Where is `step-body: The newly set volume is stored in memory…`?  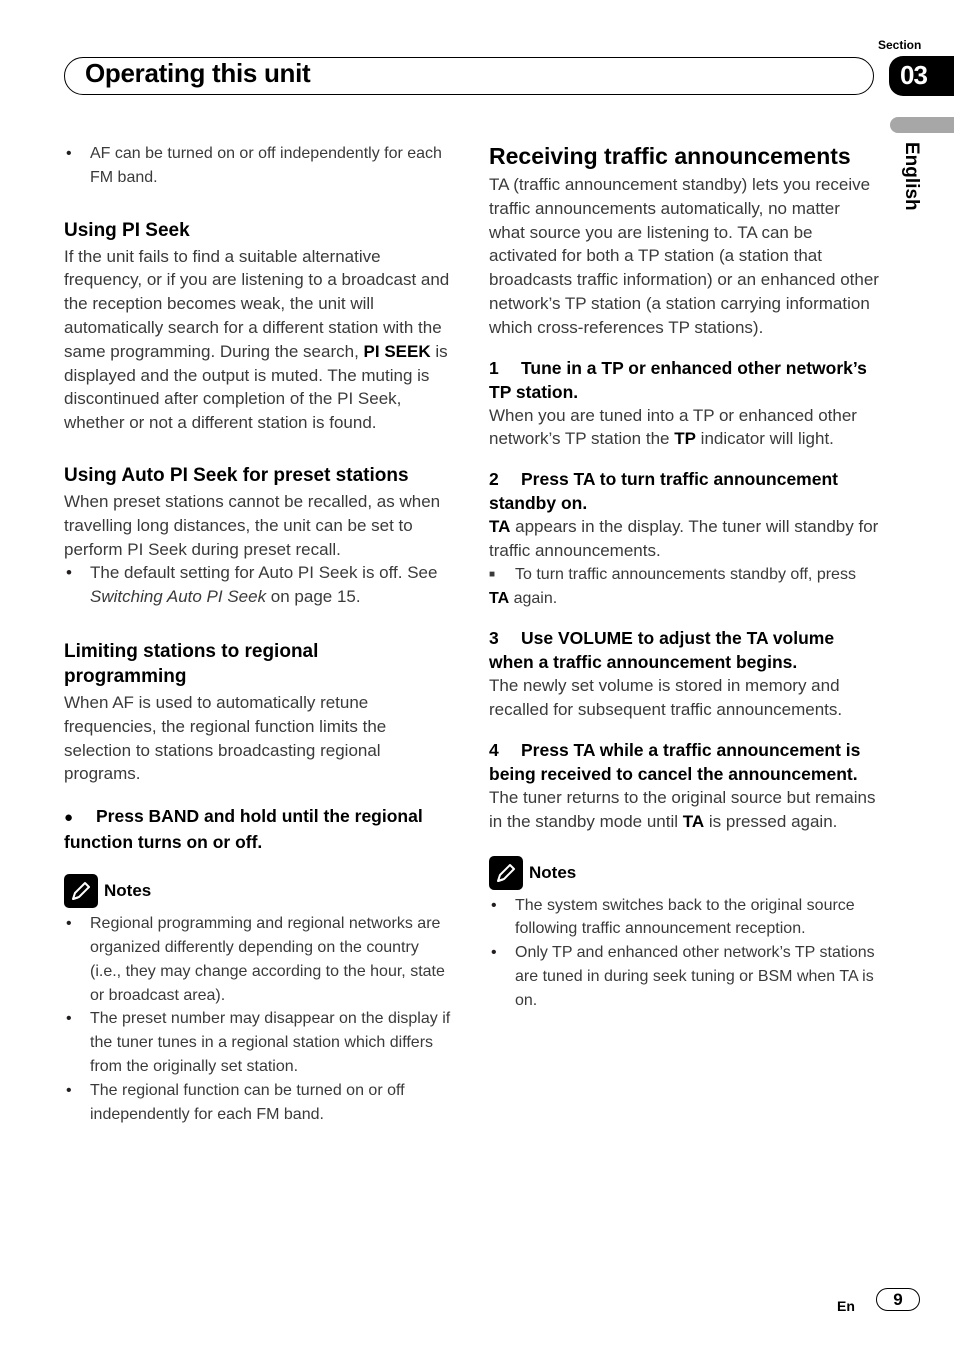
step-body: The newly set volume is stored in memory… is located at coordinates (666, 698).